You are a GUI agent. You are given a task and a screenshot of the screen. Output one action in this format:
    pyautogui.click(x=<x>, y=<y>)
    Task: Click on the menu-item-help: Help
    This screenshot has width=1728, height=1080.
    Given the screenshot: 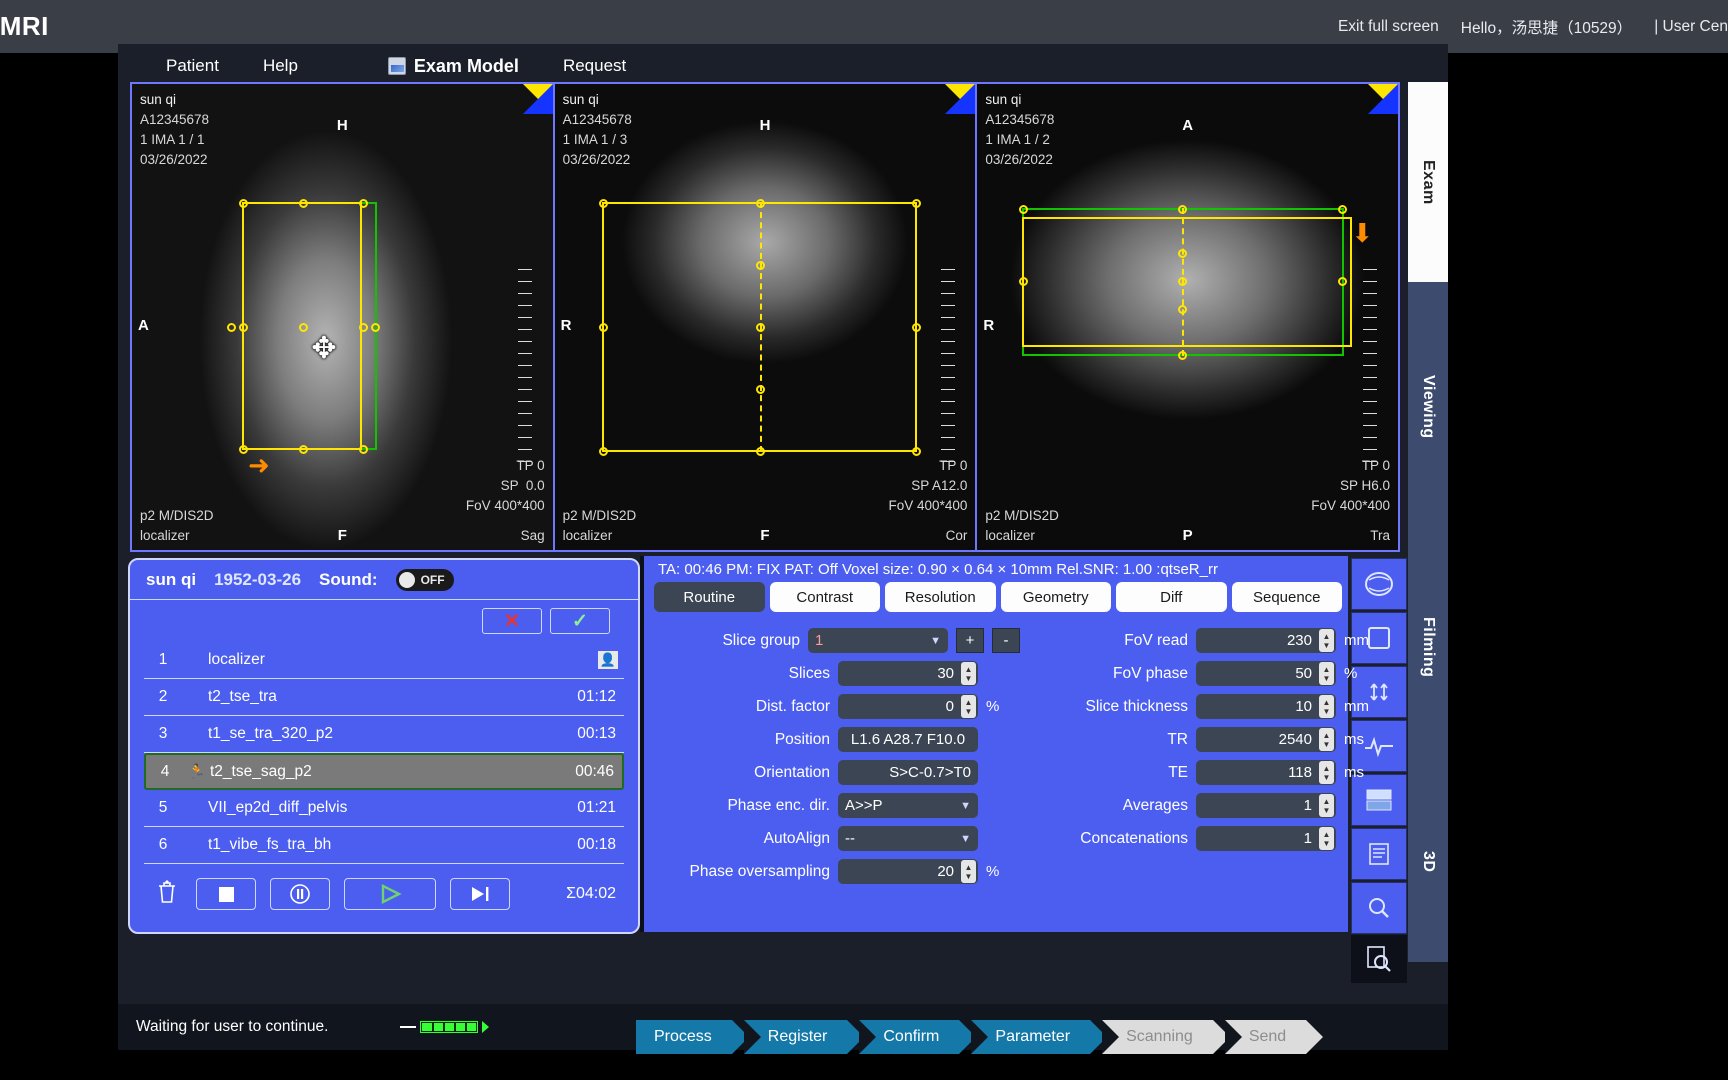 What is the action you would take?
    pyautogui.click(x=280, y=66)
    